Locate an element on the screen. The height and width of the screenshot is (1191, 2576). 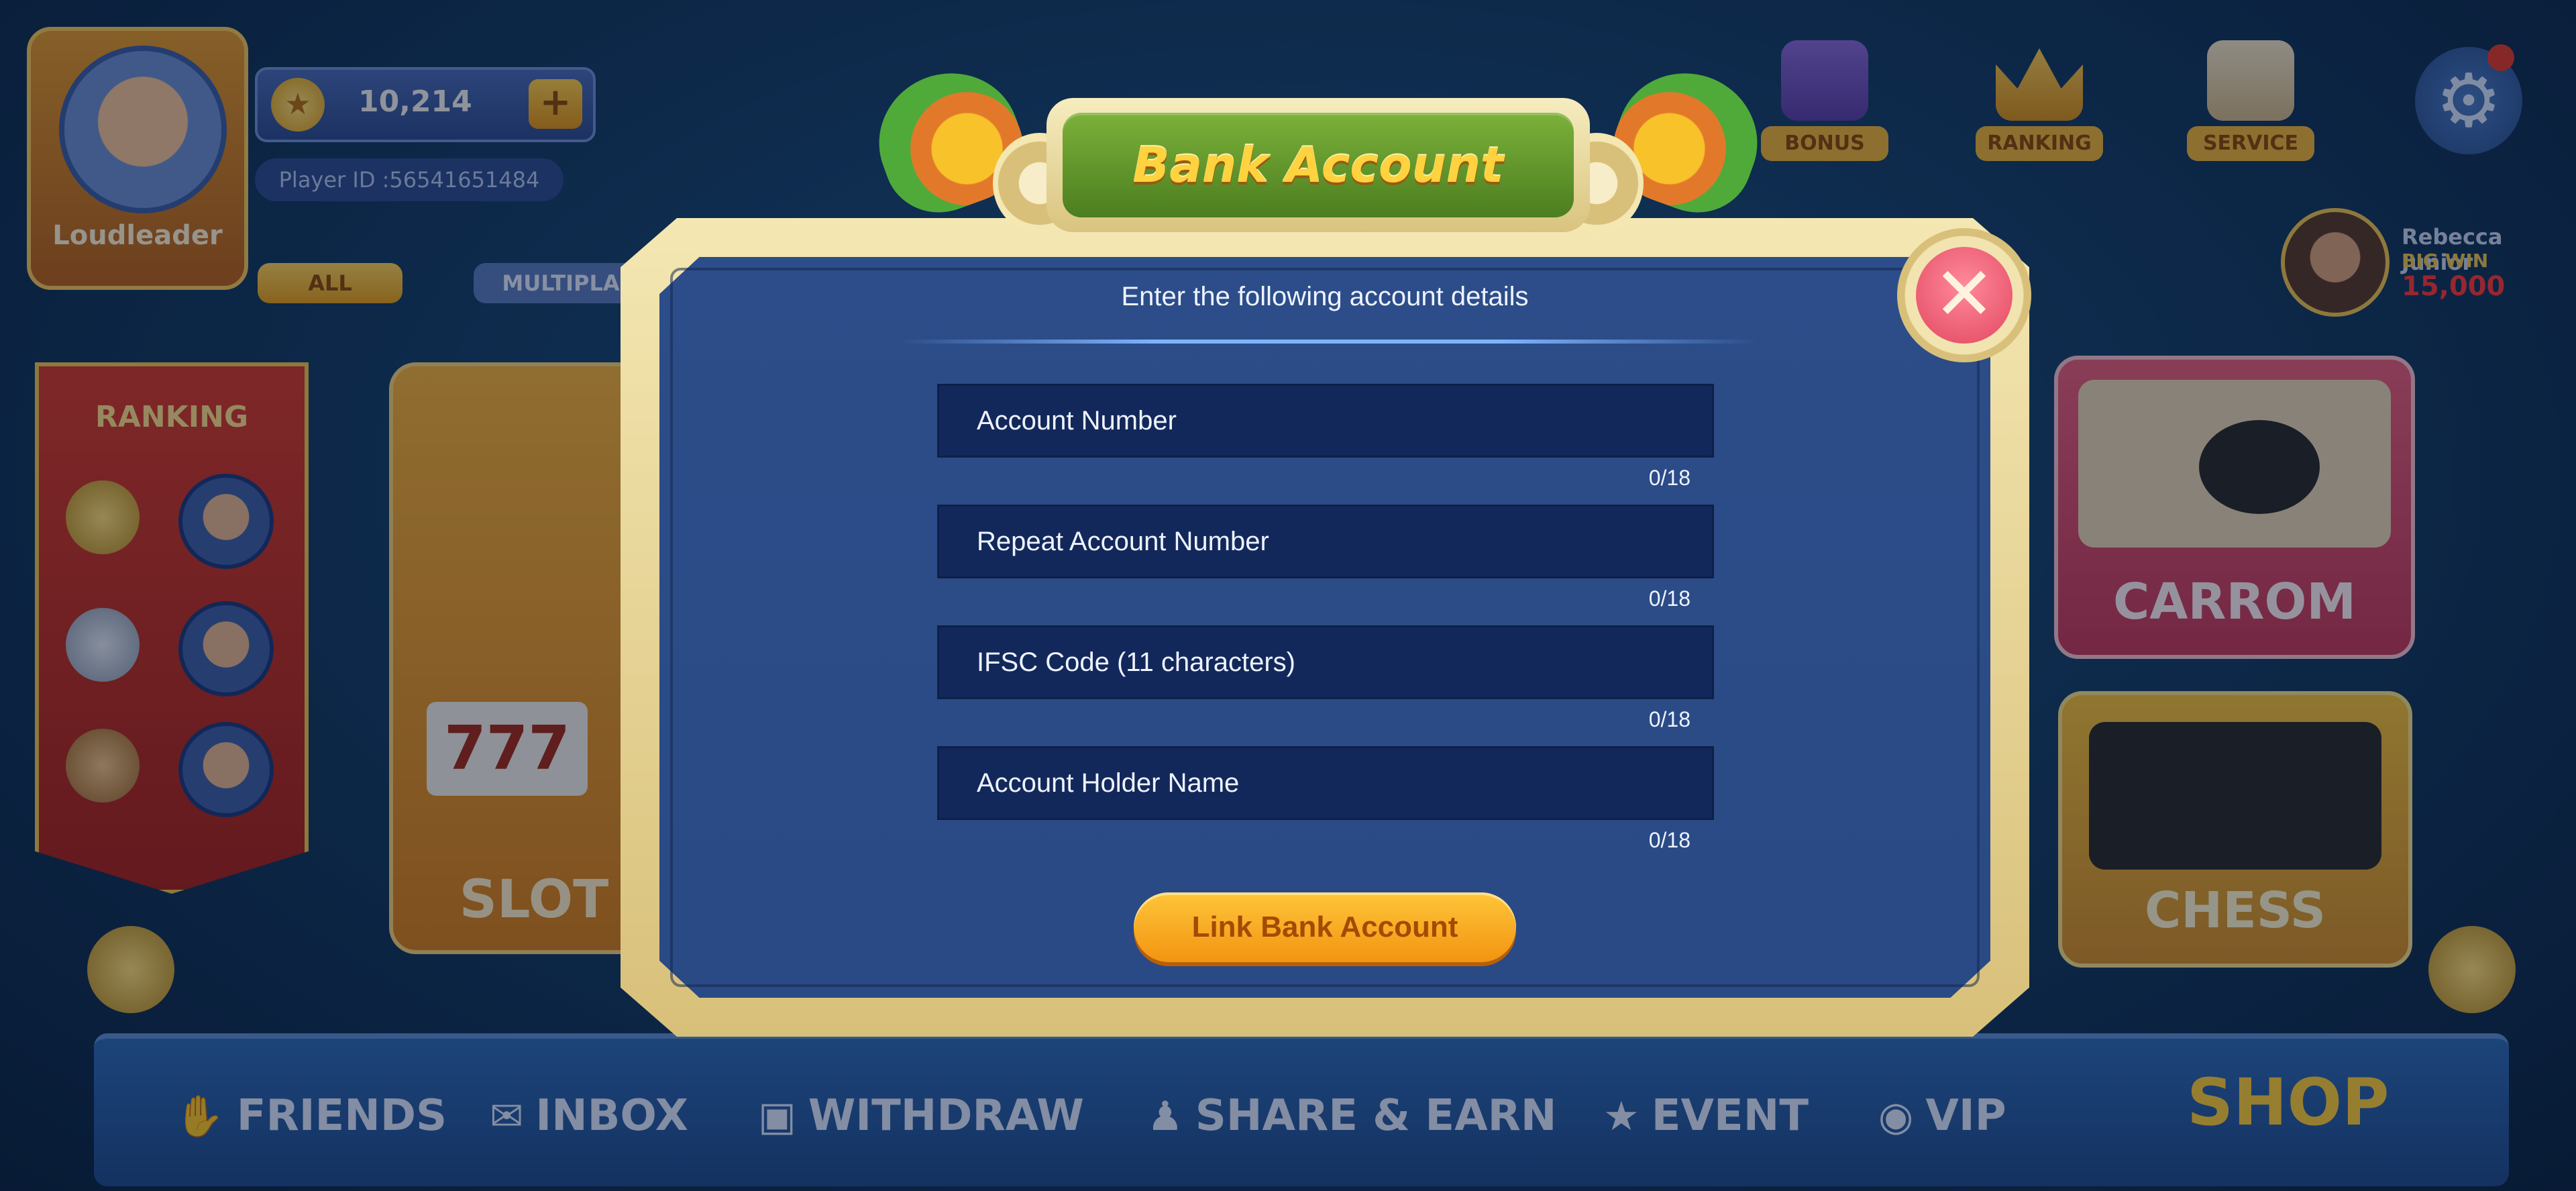
close-button: ✕ is located at coordinates (1964, 295).